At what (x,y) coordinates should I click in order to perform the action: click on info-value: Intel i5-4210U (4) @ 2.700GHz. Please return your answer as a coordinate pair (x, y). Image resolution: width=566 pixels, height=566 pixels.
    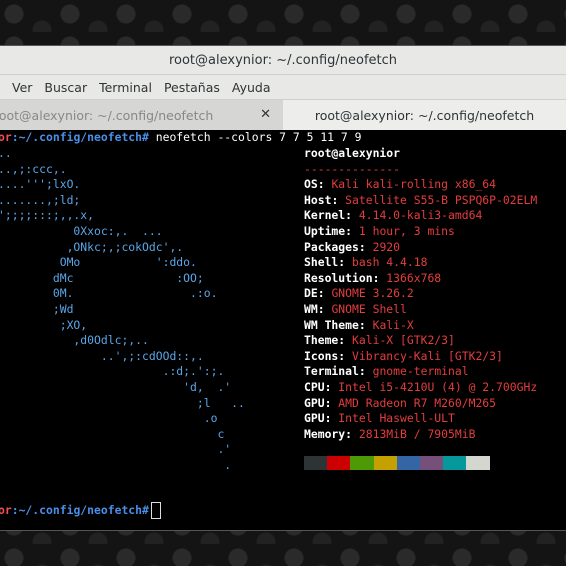
    Looking at the image, I should click on (438, 386).